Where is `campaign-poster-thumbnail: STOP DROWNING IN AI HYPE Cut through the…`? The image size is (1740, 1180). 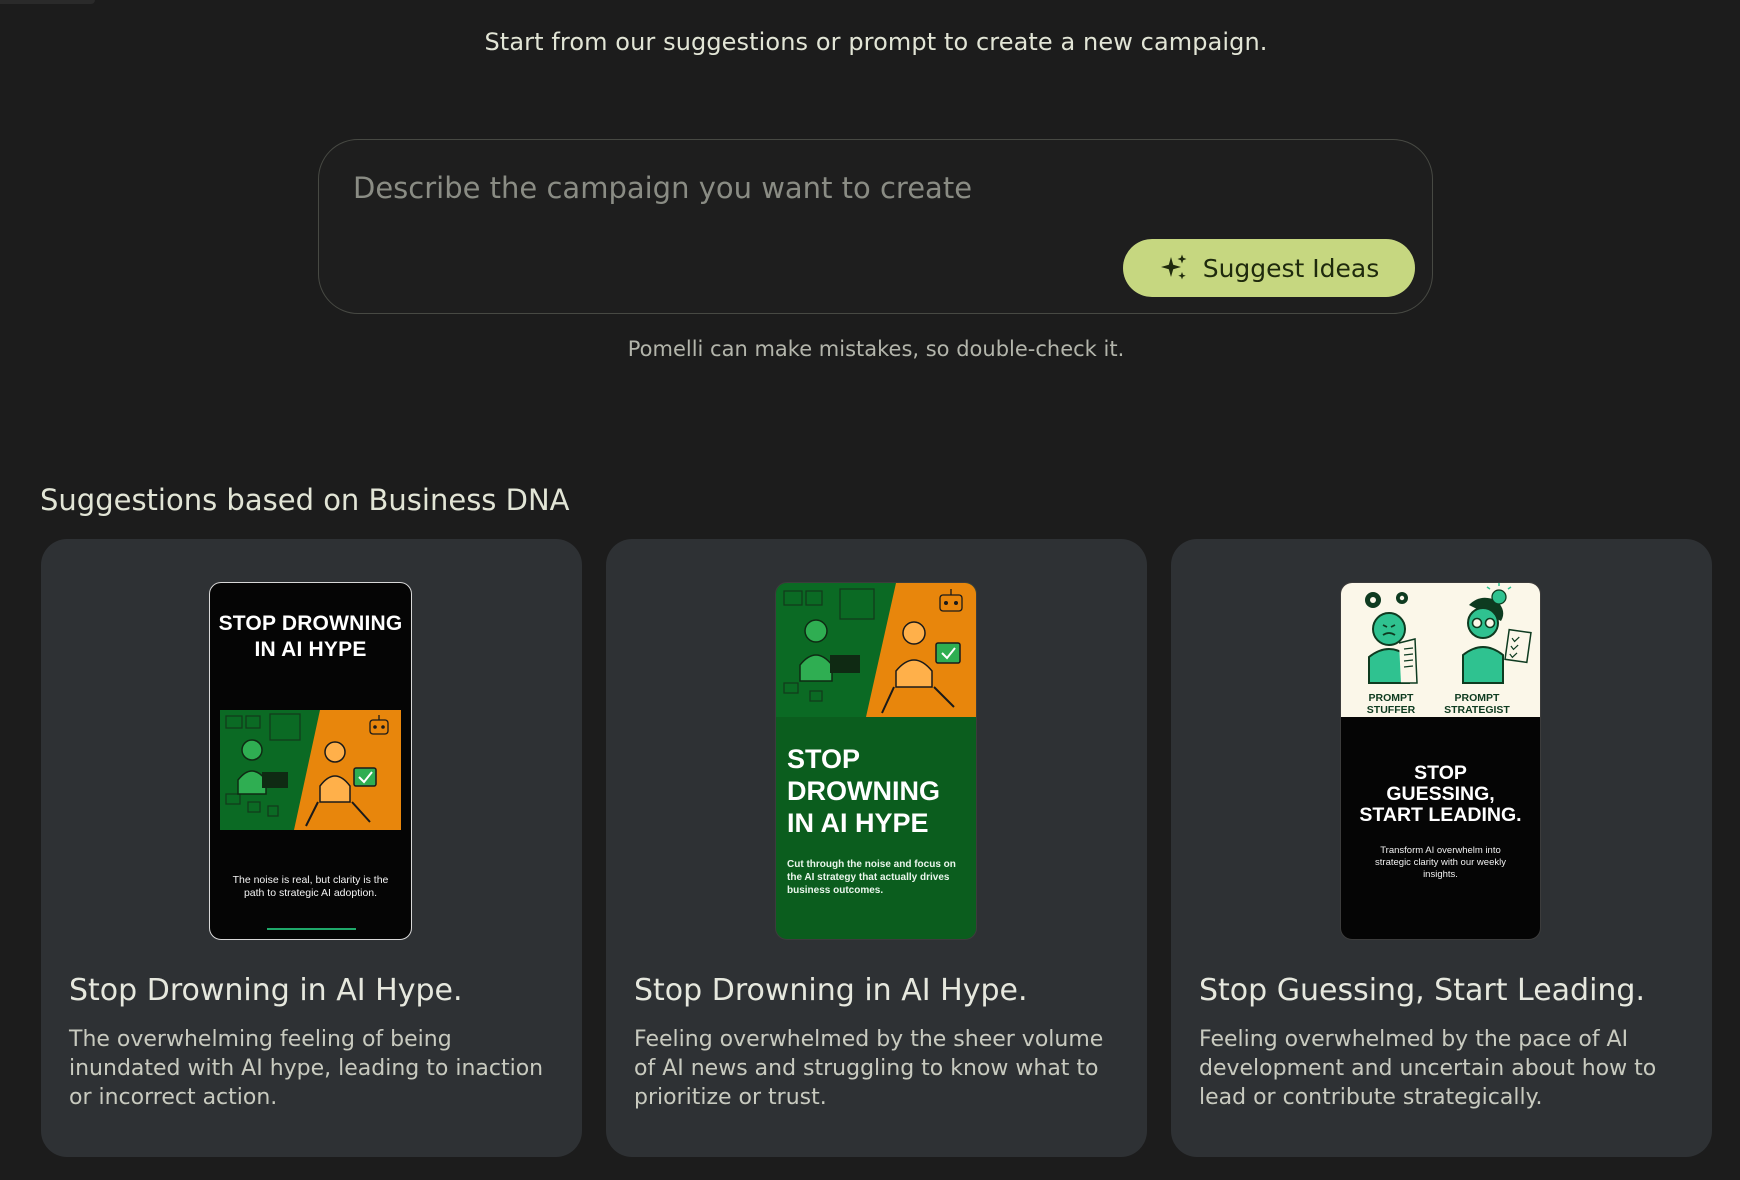 campaign-poster-thumbnail: STOP DROWNING IN AI HYPE Cut through the… is located at coordinates (876, 761).